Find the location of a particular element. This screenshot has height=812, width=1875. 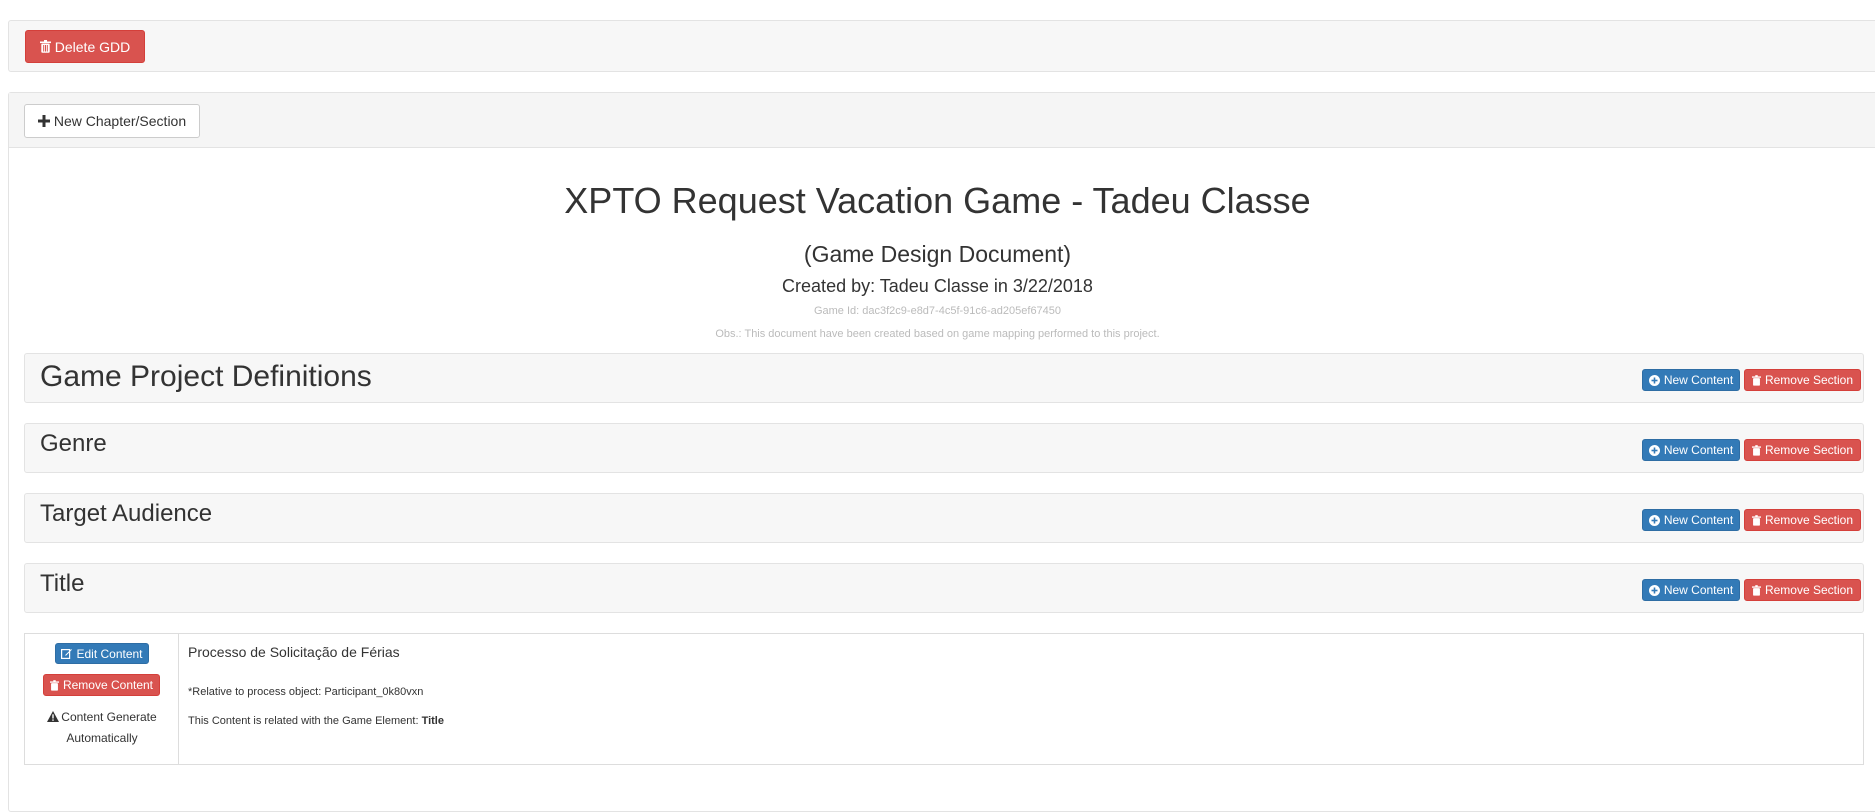

auto-generated-note: Content Generate Automatically is located at coordinates (102, 727).